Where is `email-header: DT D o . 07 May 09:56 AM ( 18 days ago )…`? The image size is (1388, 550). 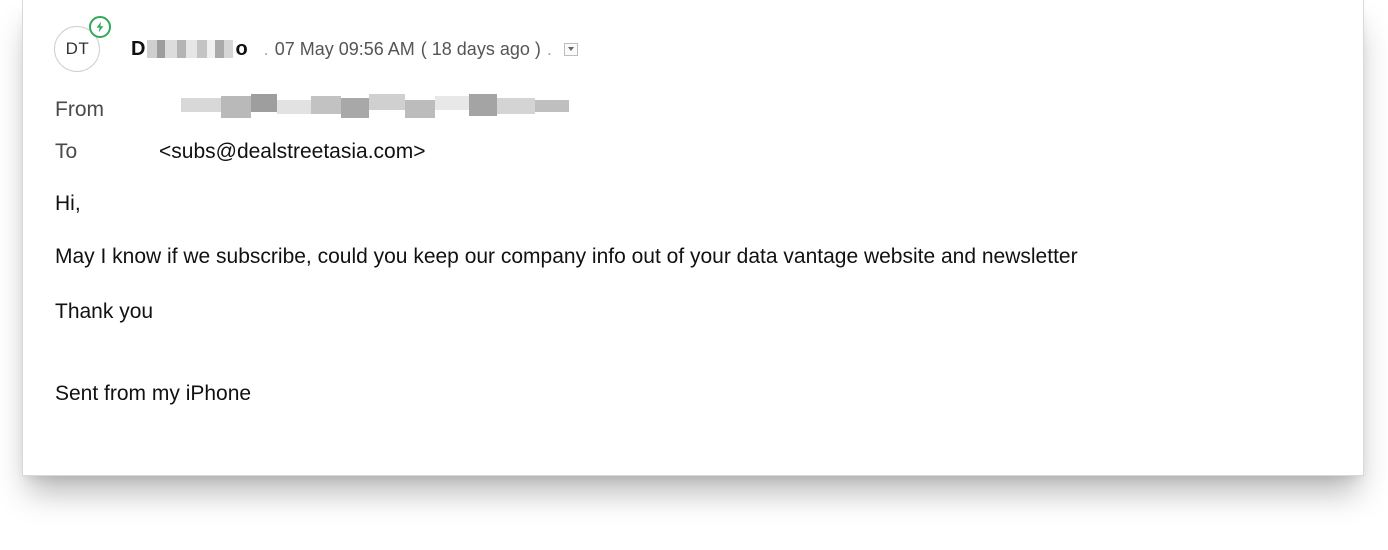
email-header: DT D o . 07 May 09:56 AM ( 18 days ago )… is located at coordinates (316, 44).